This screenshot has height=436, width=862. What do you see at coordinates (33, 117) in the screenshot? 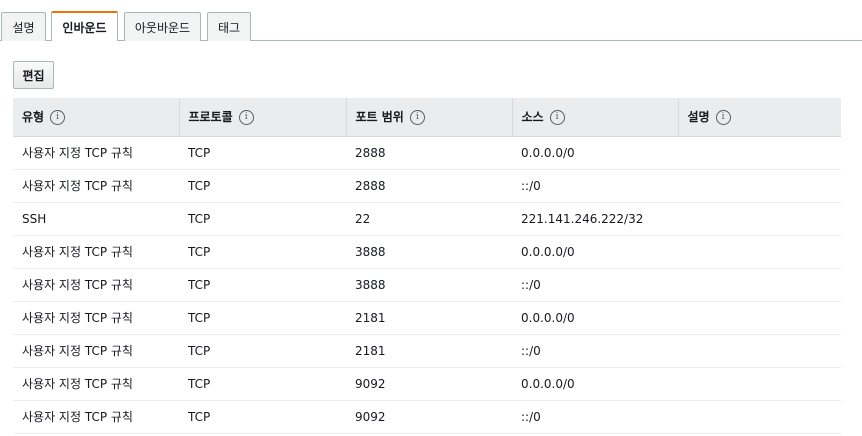
I see `column-header-label: 유형` at bounding box center [33, 117].